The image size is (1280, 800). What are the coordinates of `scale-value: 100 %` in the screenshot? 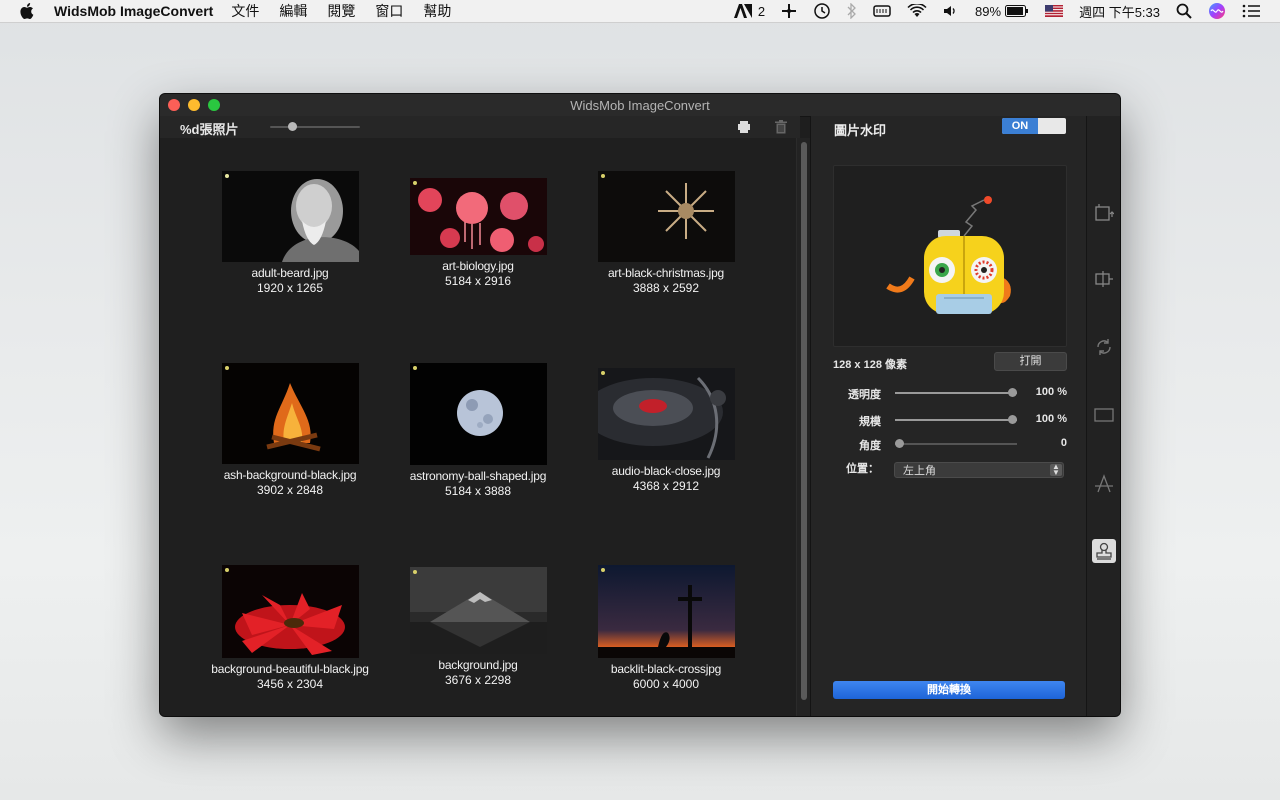 It's located at (1051, 419).